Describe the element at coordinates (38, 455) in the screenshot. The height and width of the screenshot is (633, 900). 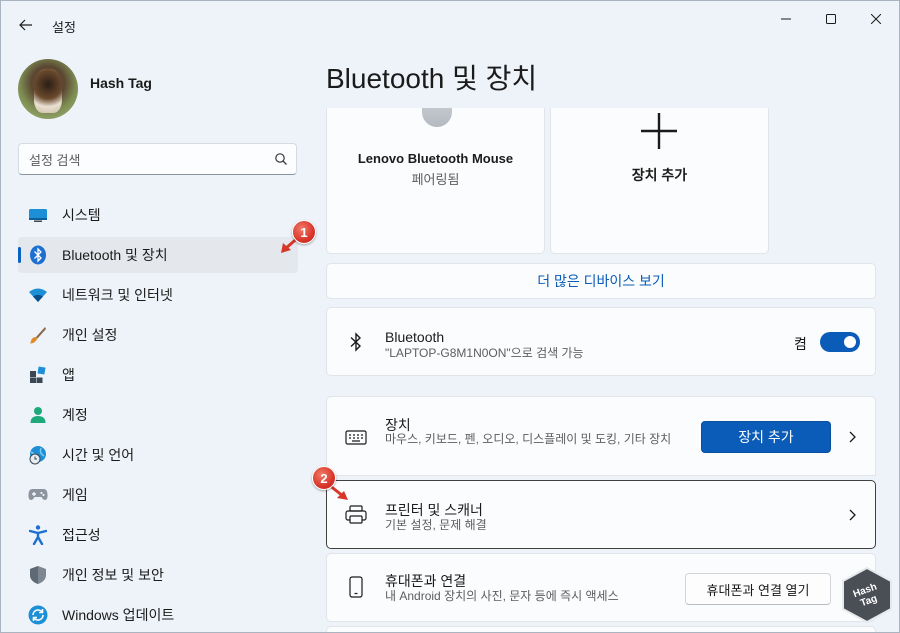
I see `globe-clock-icon` at that location.